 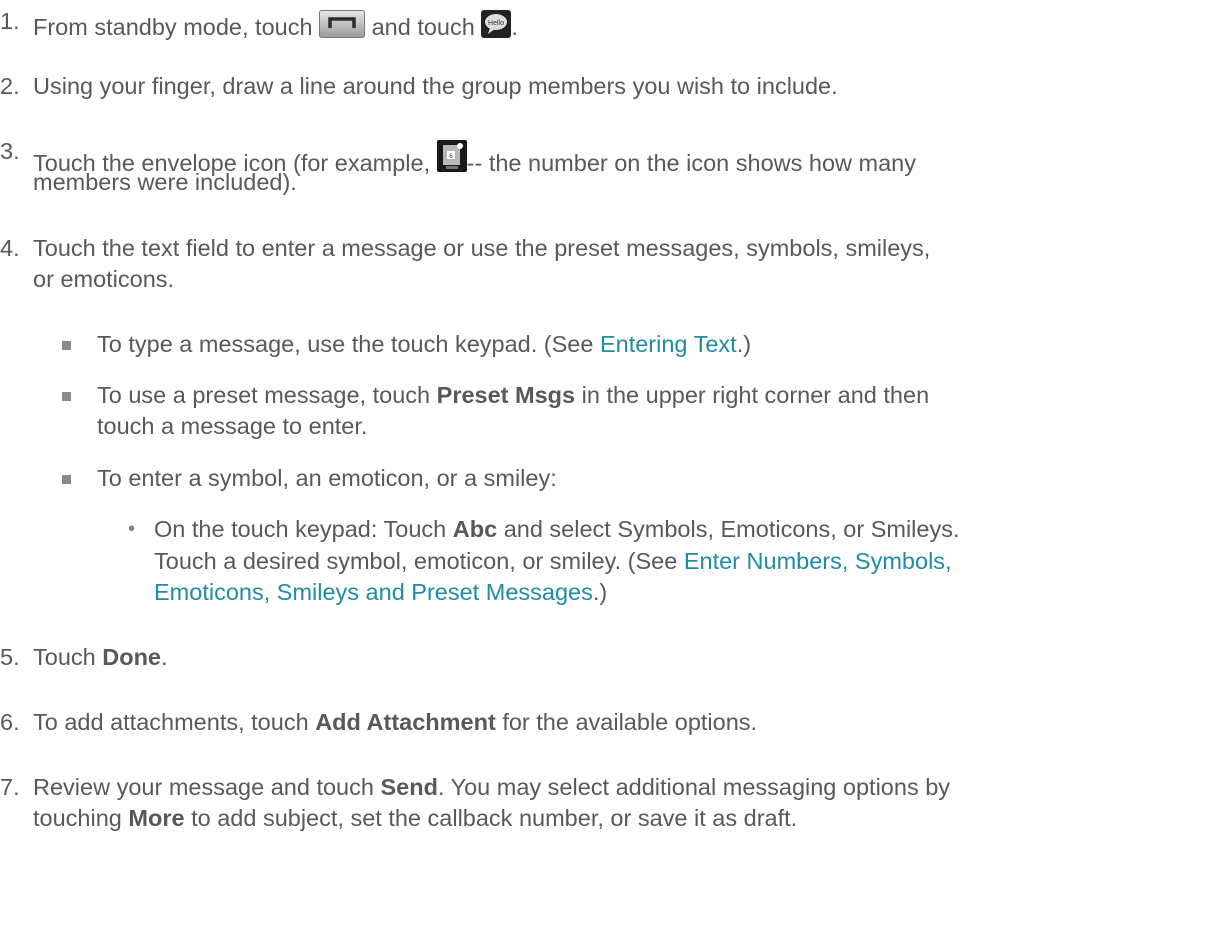 I want to click on link-enter-numbers-symbols-cont: Emoticons, Smileys and Preset Messages, so click(x=373, y=592).